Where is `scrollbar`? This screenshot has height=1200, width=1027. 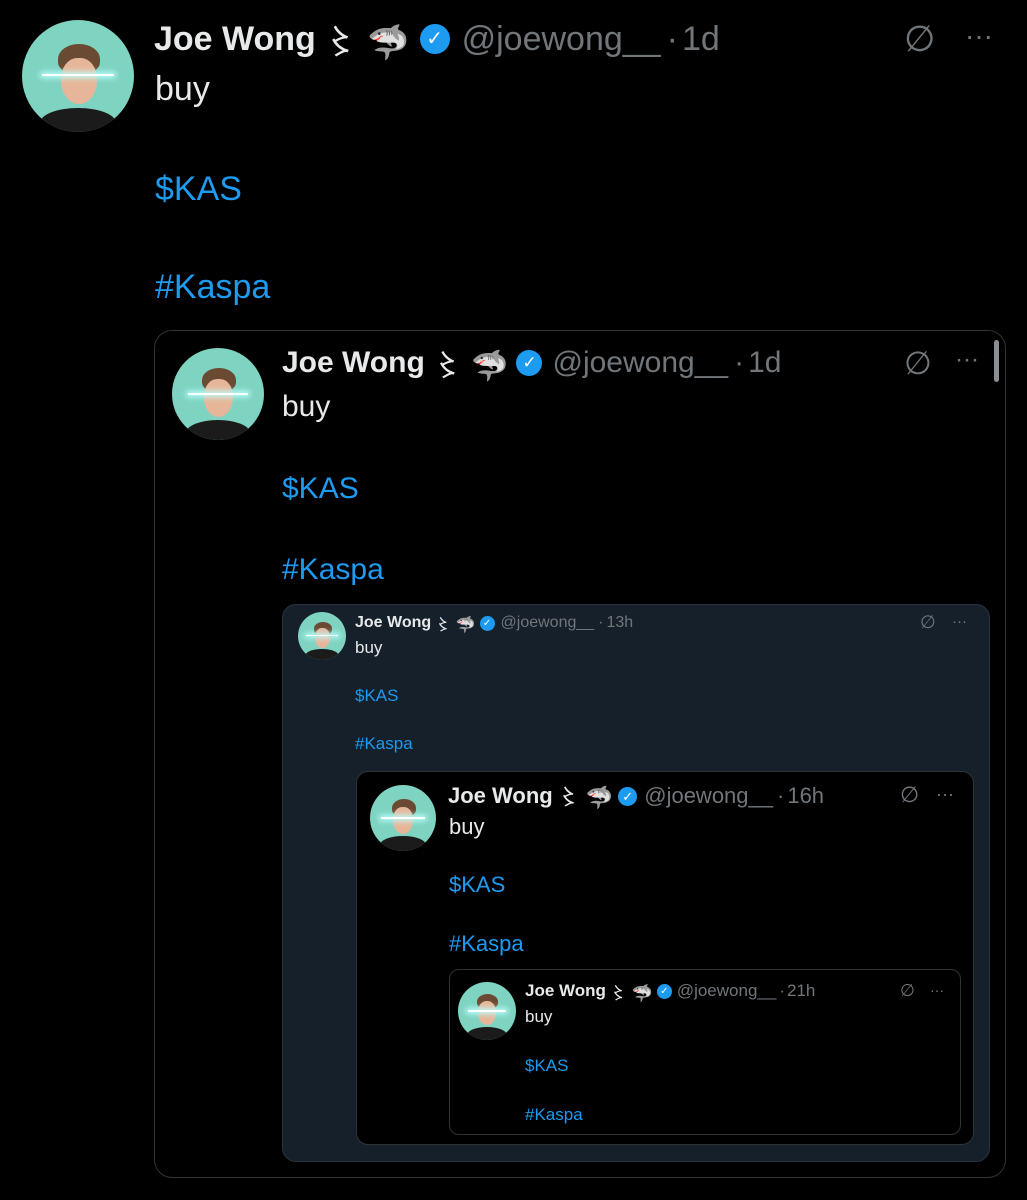
scrollbar is located at coordinates (996, 361).